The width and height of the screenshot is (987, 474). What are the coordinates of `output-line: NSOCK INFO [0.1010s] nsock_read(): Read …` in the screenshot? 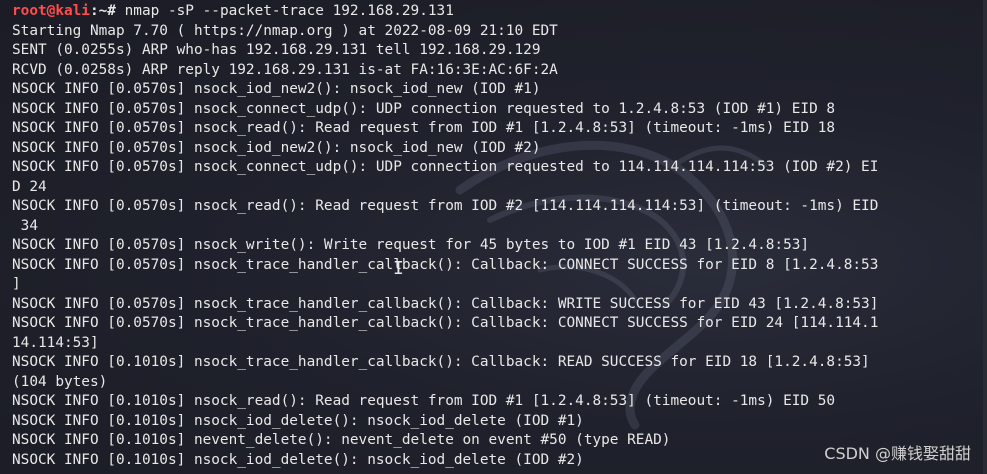 It's located at (424, 401).